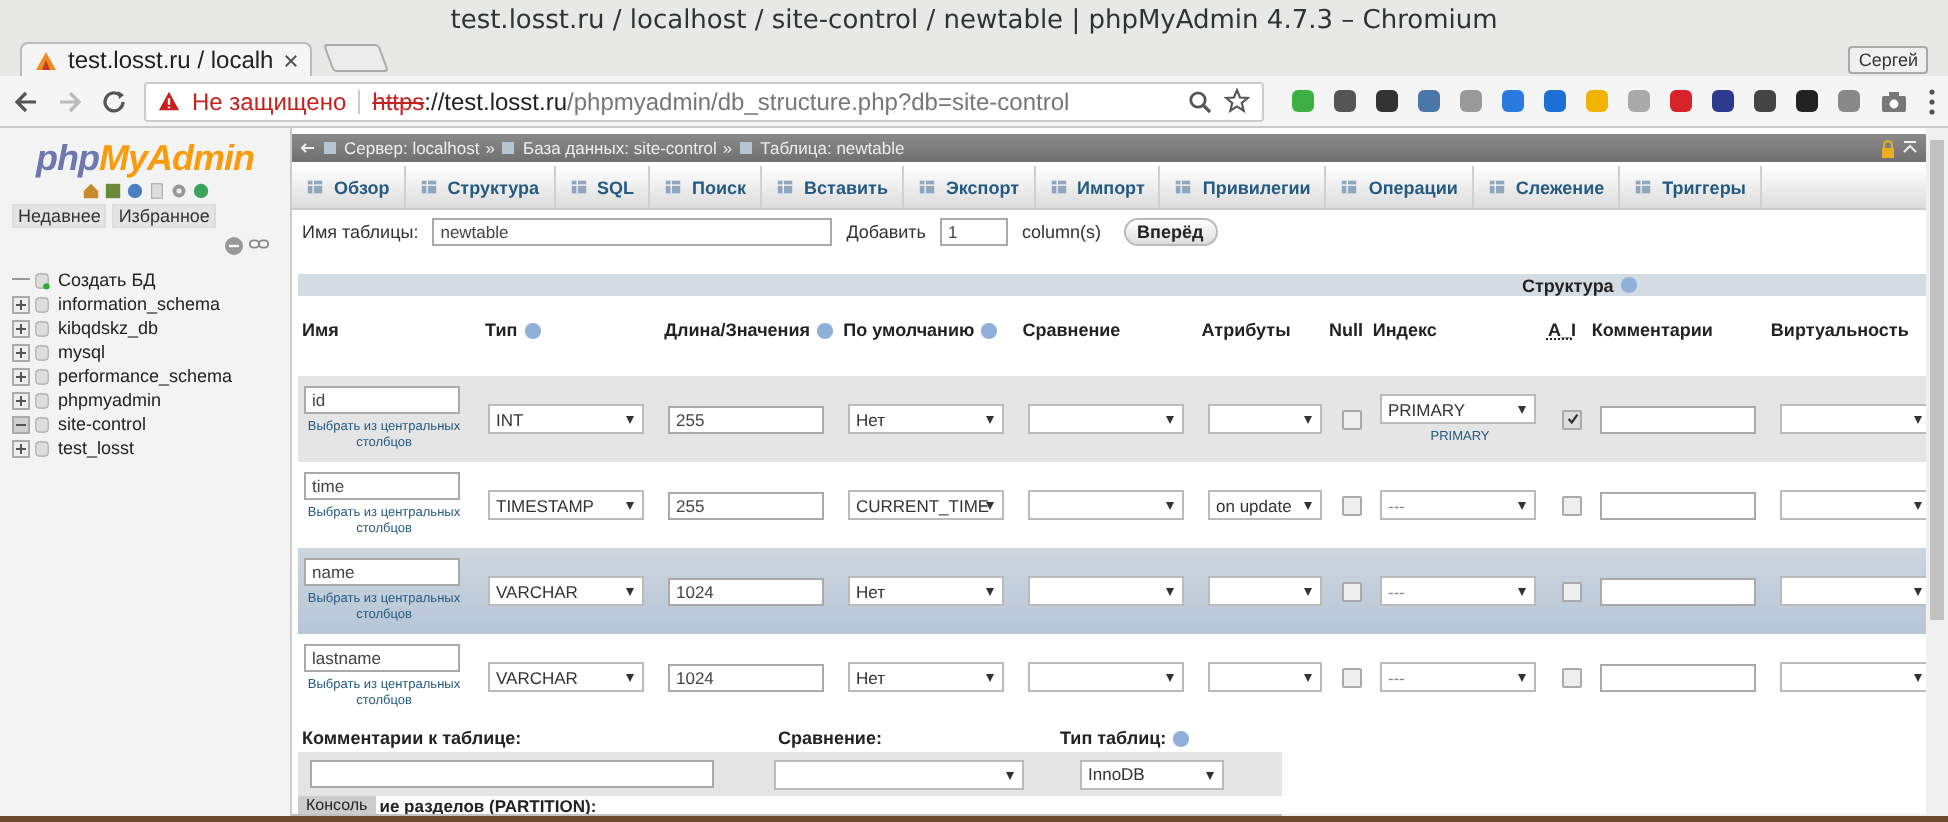 This screenshot has width=1948, height=822. Describe the element at coordinates (1265, 505) in the screenshot. I see `attributes-select: on update` at that location.